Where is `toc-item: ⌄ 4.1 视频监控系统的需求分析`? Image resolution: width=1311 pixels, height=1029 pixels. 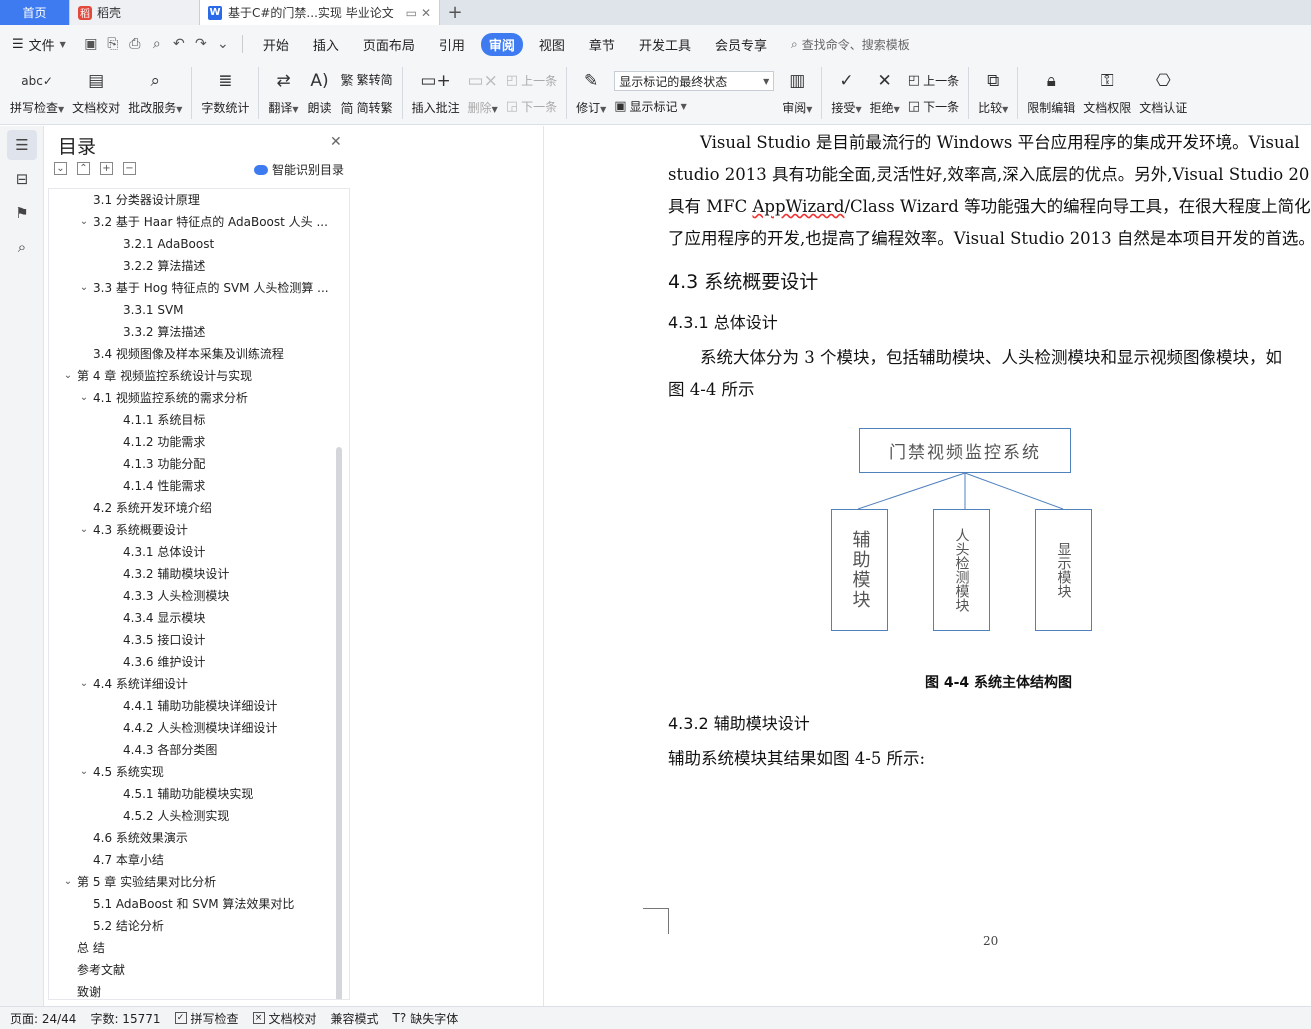
toc-item: ⌄ 4.1 视频监控系统的需求分析 is located at coordinates (162, 398).